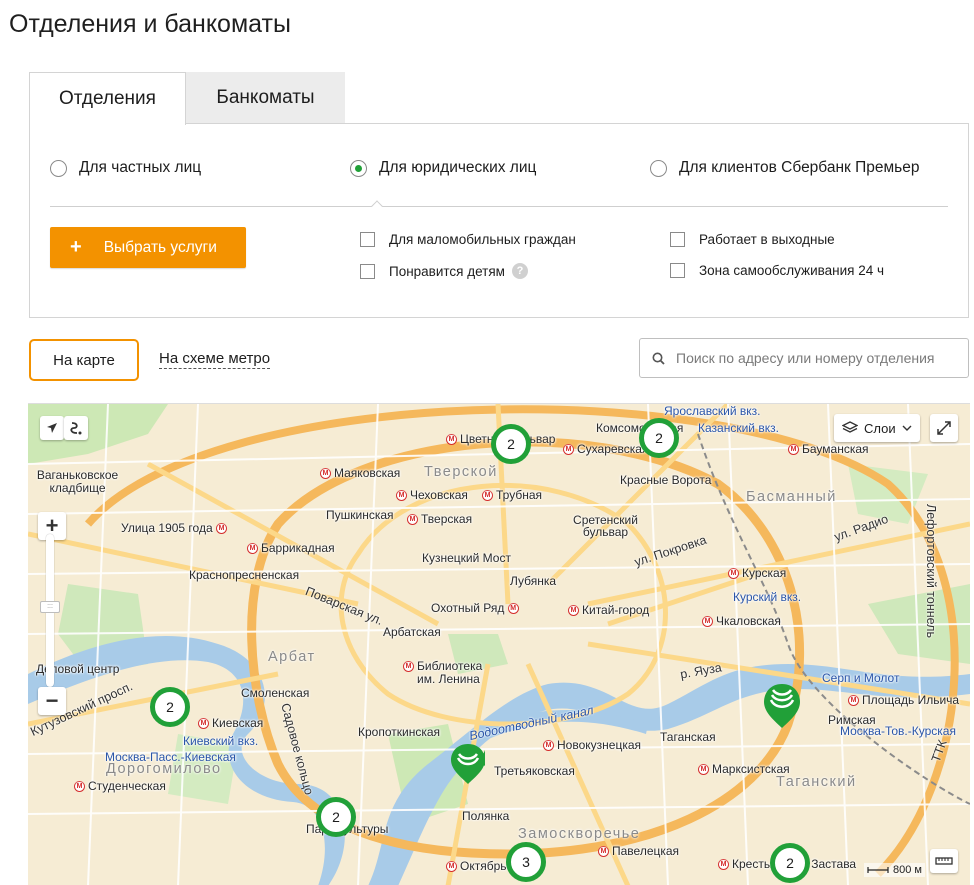  I want to click on metro-station-label: Охотный Ряд M, so click(476, 608).